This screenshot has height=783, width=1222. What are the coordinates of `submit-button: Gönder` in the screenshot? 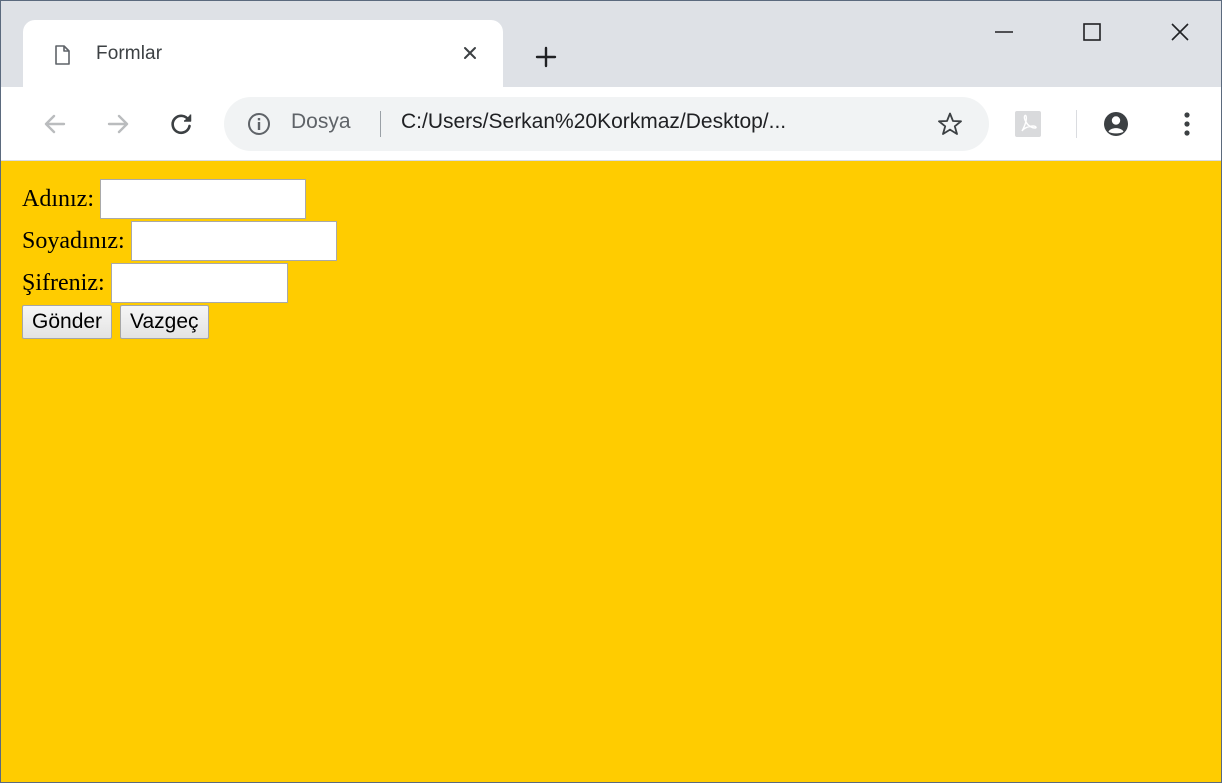 It's located at (67, 322).